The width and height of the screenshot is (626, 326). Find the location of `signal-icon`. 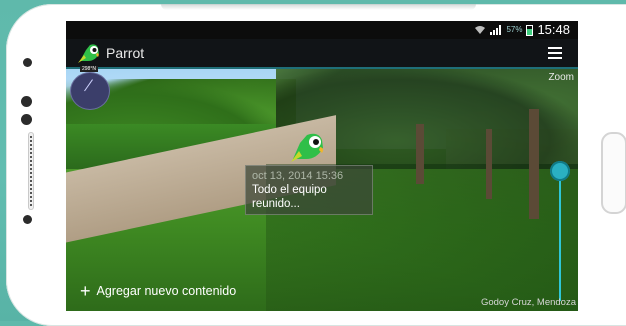

signal-icon is located at coordinates (496, 30).